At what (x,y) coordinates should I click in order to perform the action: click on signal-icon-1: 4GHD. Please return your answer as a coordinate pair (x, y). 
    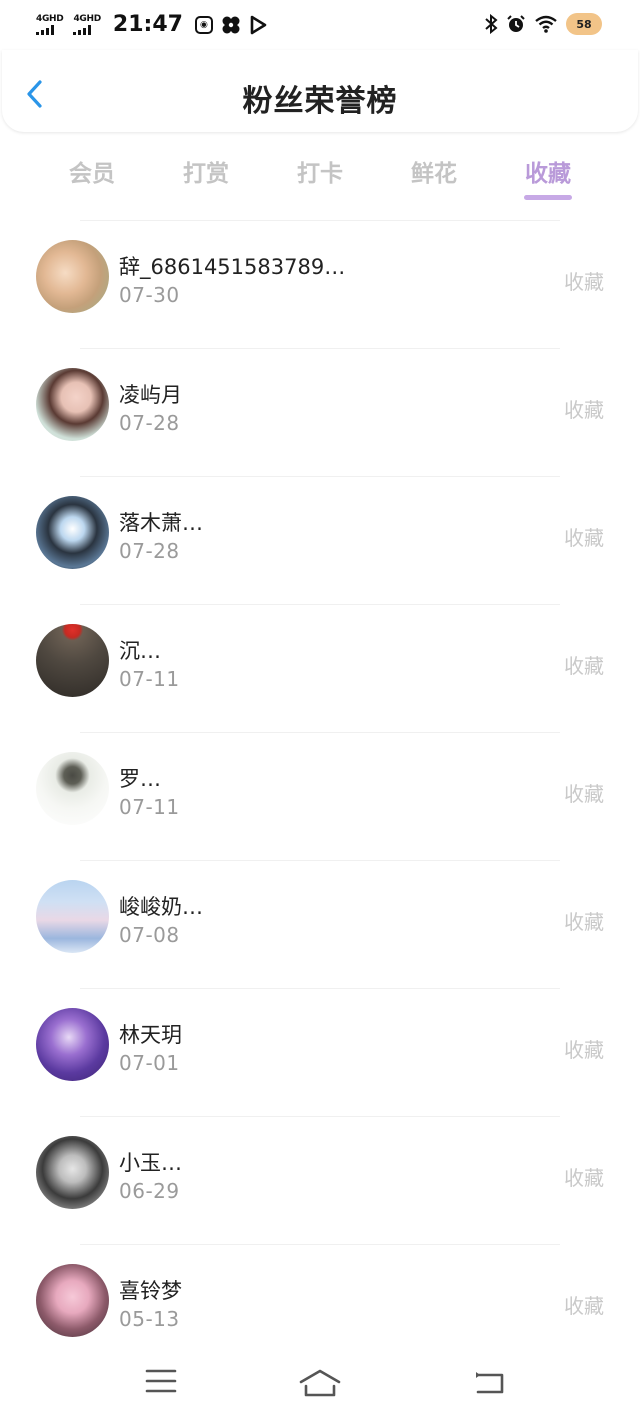
    Looking at the image, I should click on (50, 24).